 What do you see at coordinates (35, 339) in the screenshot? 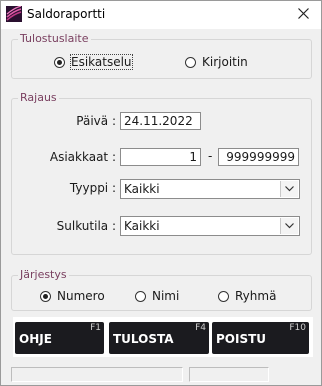
I see `help-button-label: OHJE` at bounding box center [35, 339].